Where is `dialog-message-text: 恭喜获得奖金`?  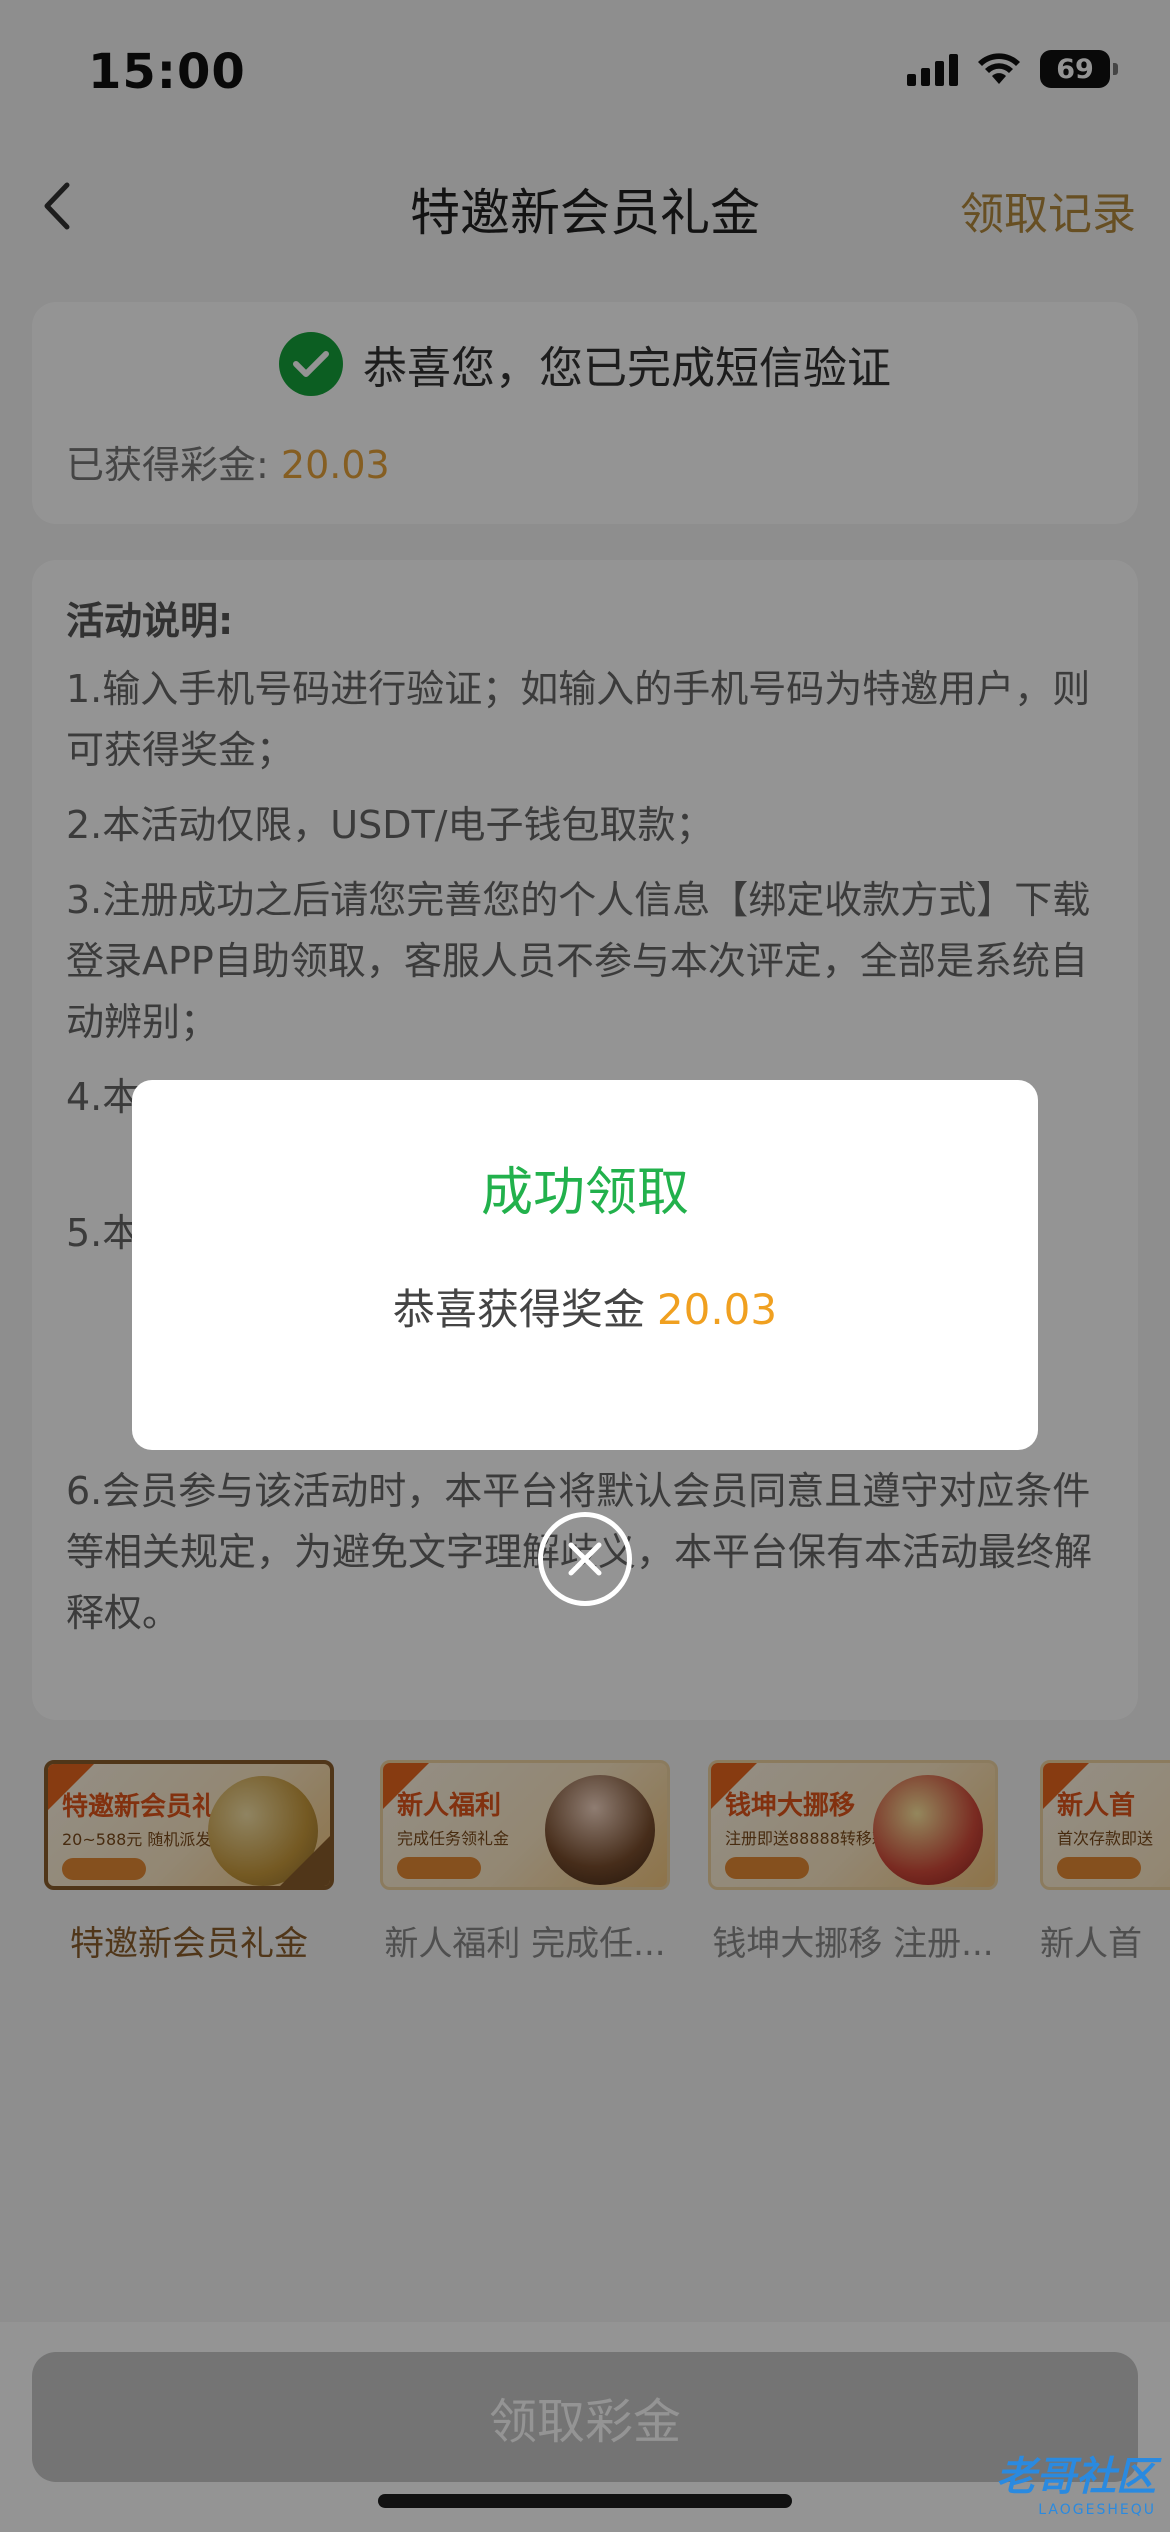 dialog-message-text: 恭喜获得奖金 is located at coordinates (518, 1309).